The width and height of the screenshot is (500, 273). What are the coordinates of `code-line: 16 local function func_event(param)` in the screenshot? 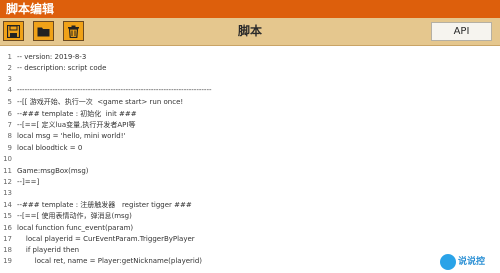 It's located at (250, 228).